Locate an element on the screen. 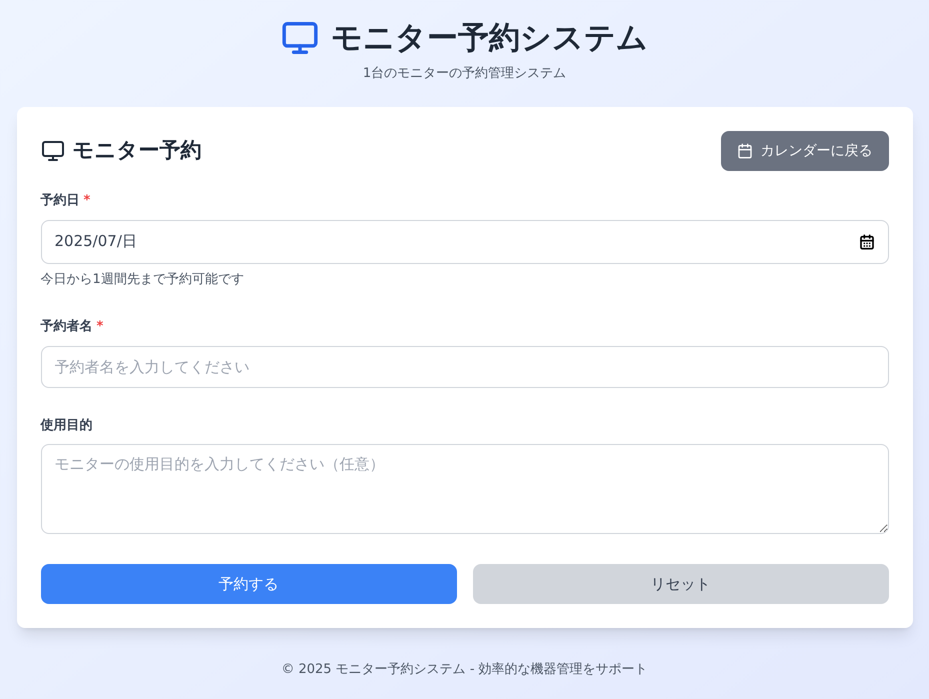  card-title: モニター予約 is located at coordinates (137, 150).